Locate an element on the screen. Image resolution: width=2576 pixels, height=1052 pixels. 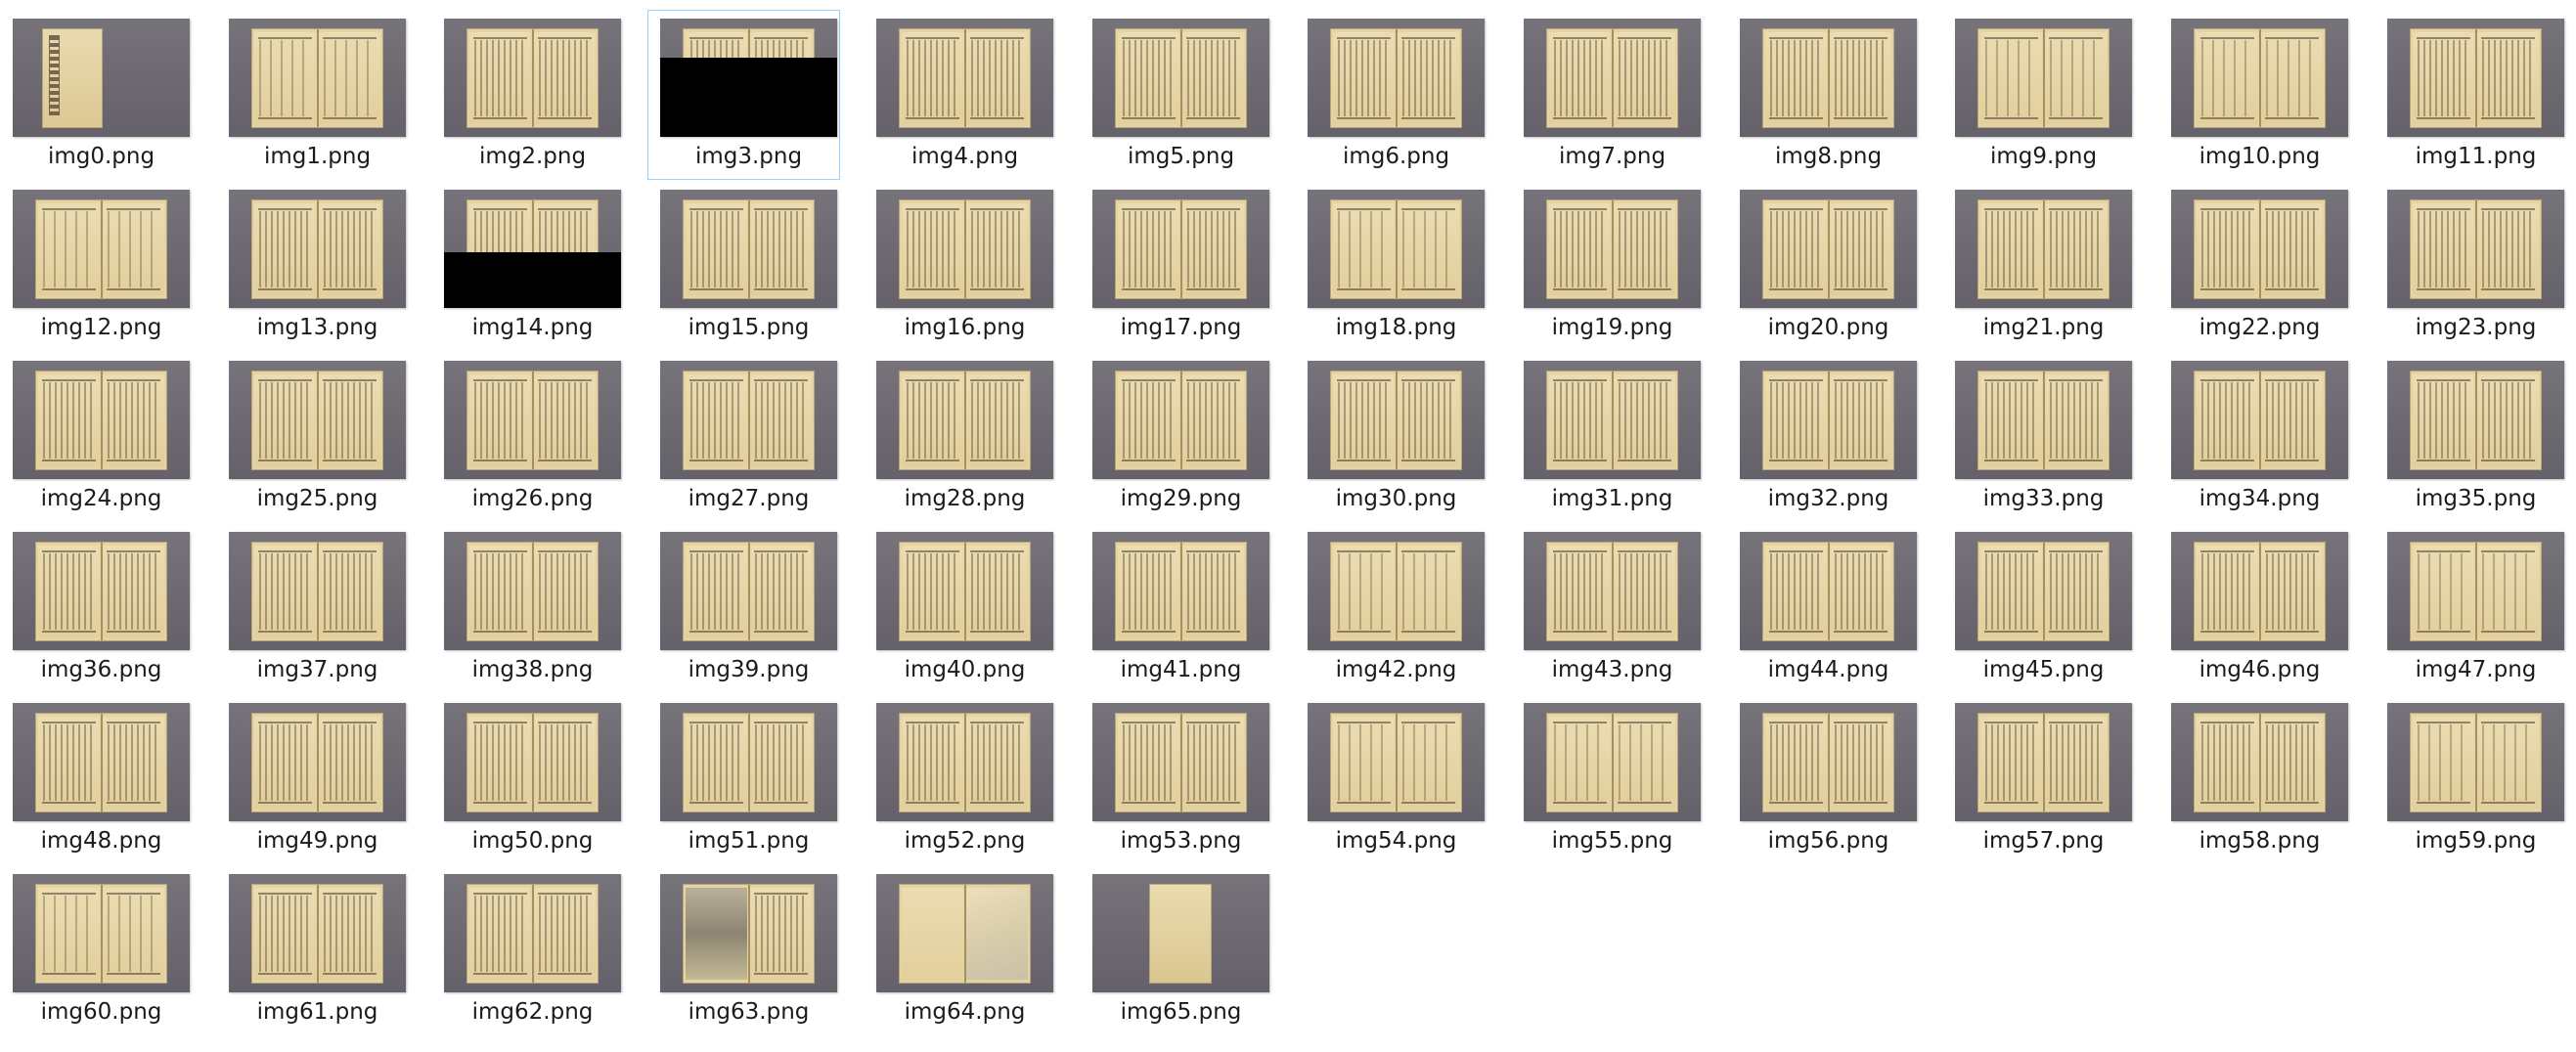
file-item: img32.png is located at coordinates (1823, 437).